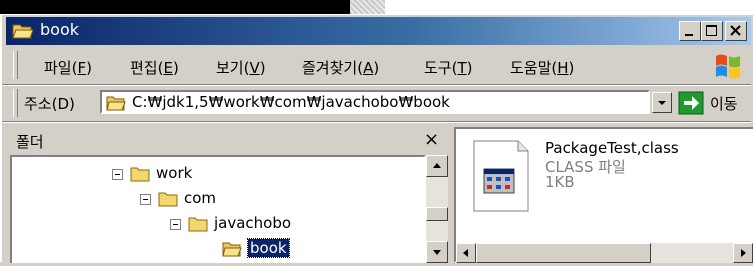  I want to click on scroll-left-button, so click(466, 253).